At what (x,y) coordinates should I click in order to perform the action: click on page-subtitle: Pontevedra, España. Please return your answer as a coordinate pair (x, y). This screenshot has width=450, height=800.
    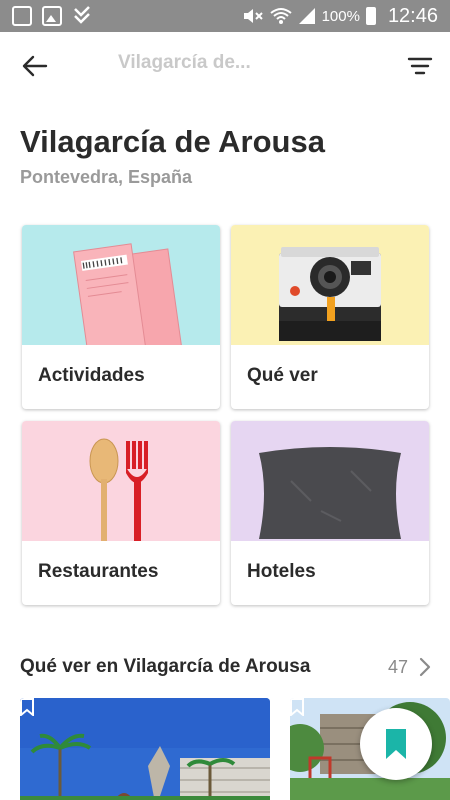
    Looking at the image, I should click on (106, 177).